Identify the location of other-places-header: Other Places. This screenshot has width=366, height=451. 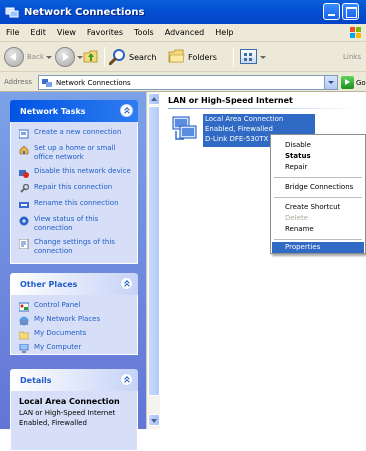
(74, 284).